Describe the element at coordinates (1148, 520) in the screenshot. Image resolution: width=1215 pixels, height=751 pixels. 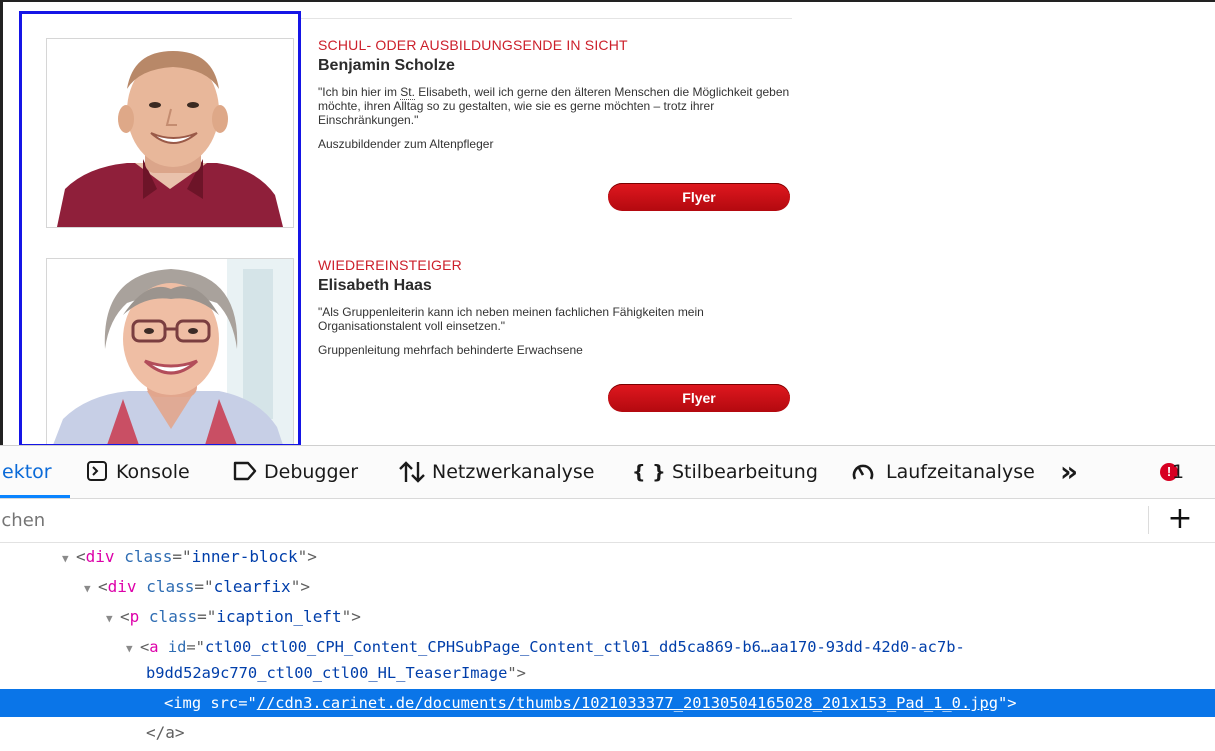
I see `search-divider` at that location.